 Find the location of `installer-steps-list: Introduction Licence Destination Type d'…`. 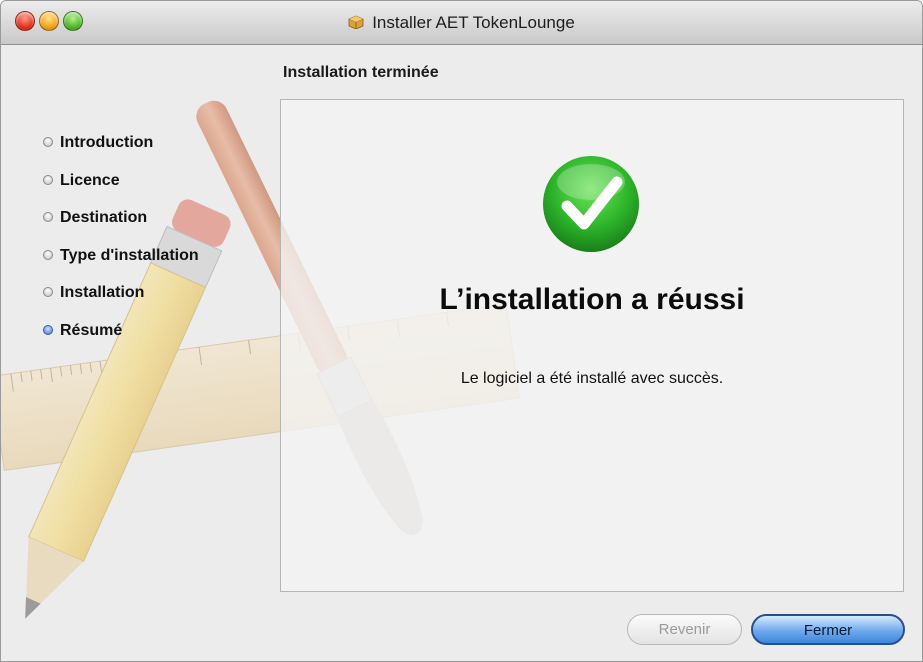

installer-steps-list: Introduction Licence Destination Type d'… is located at coordinates (121, 246).